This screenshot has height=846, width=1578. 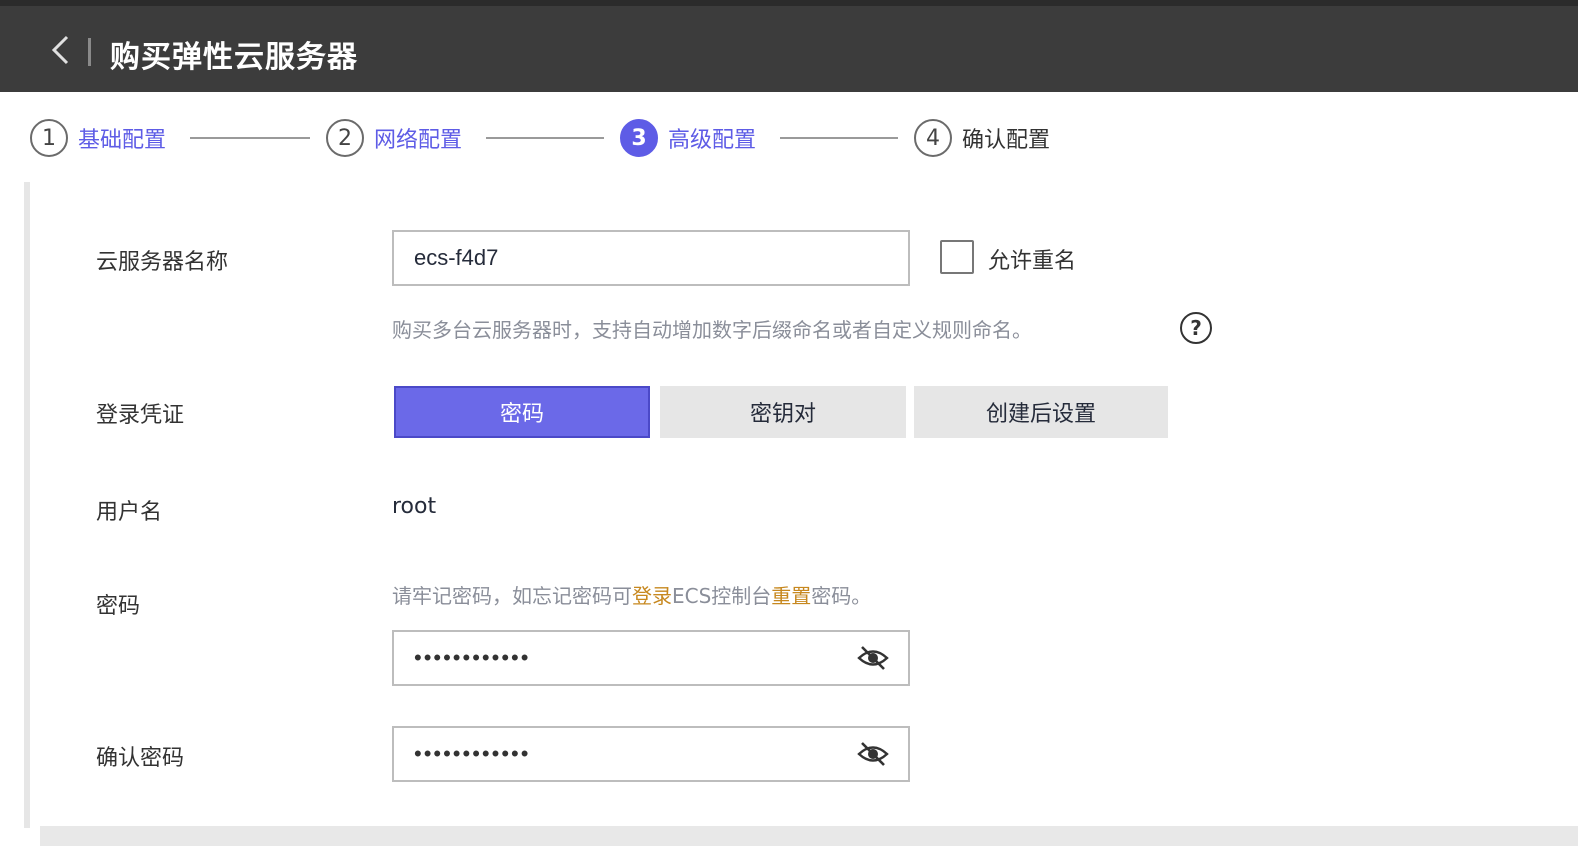 I want to click on step-advanced-config: 3 高级配置, so click(x=688, y=138).